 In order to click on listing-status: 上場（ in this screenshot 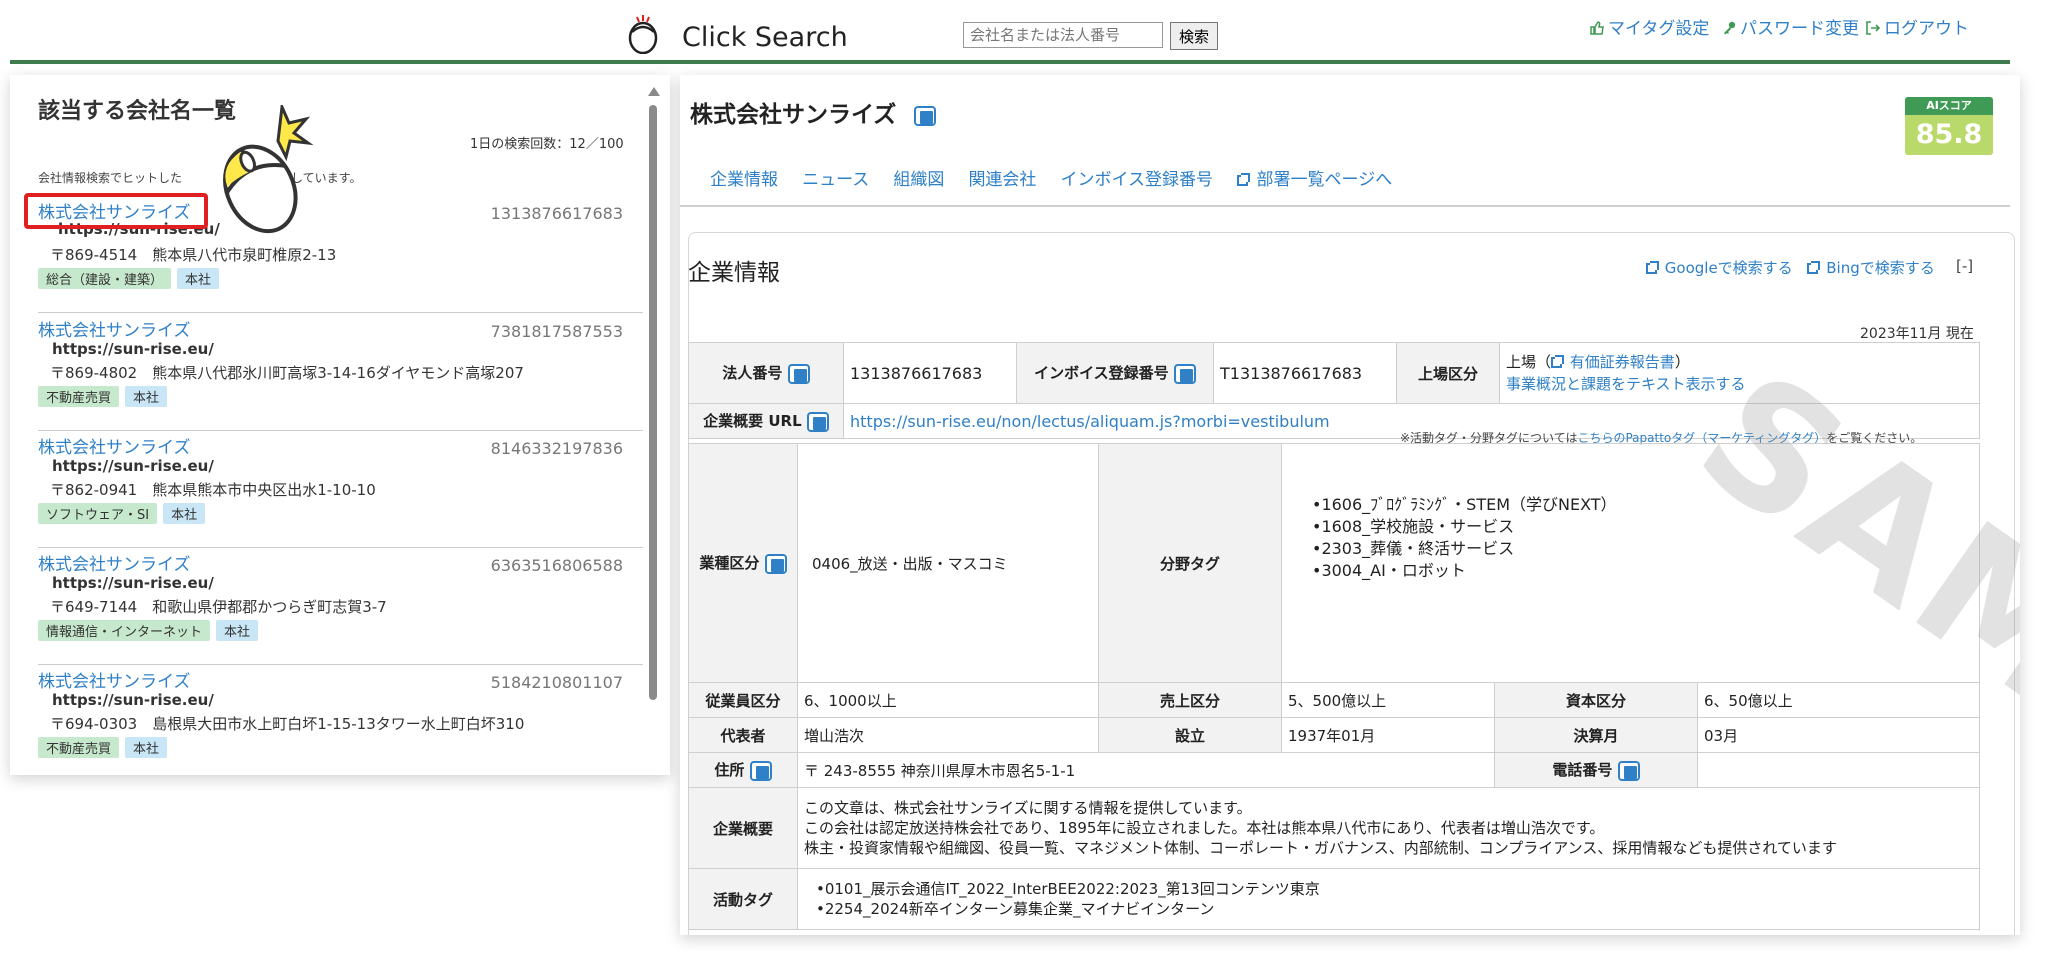, I will do `click(1529, 362)`.